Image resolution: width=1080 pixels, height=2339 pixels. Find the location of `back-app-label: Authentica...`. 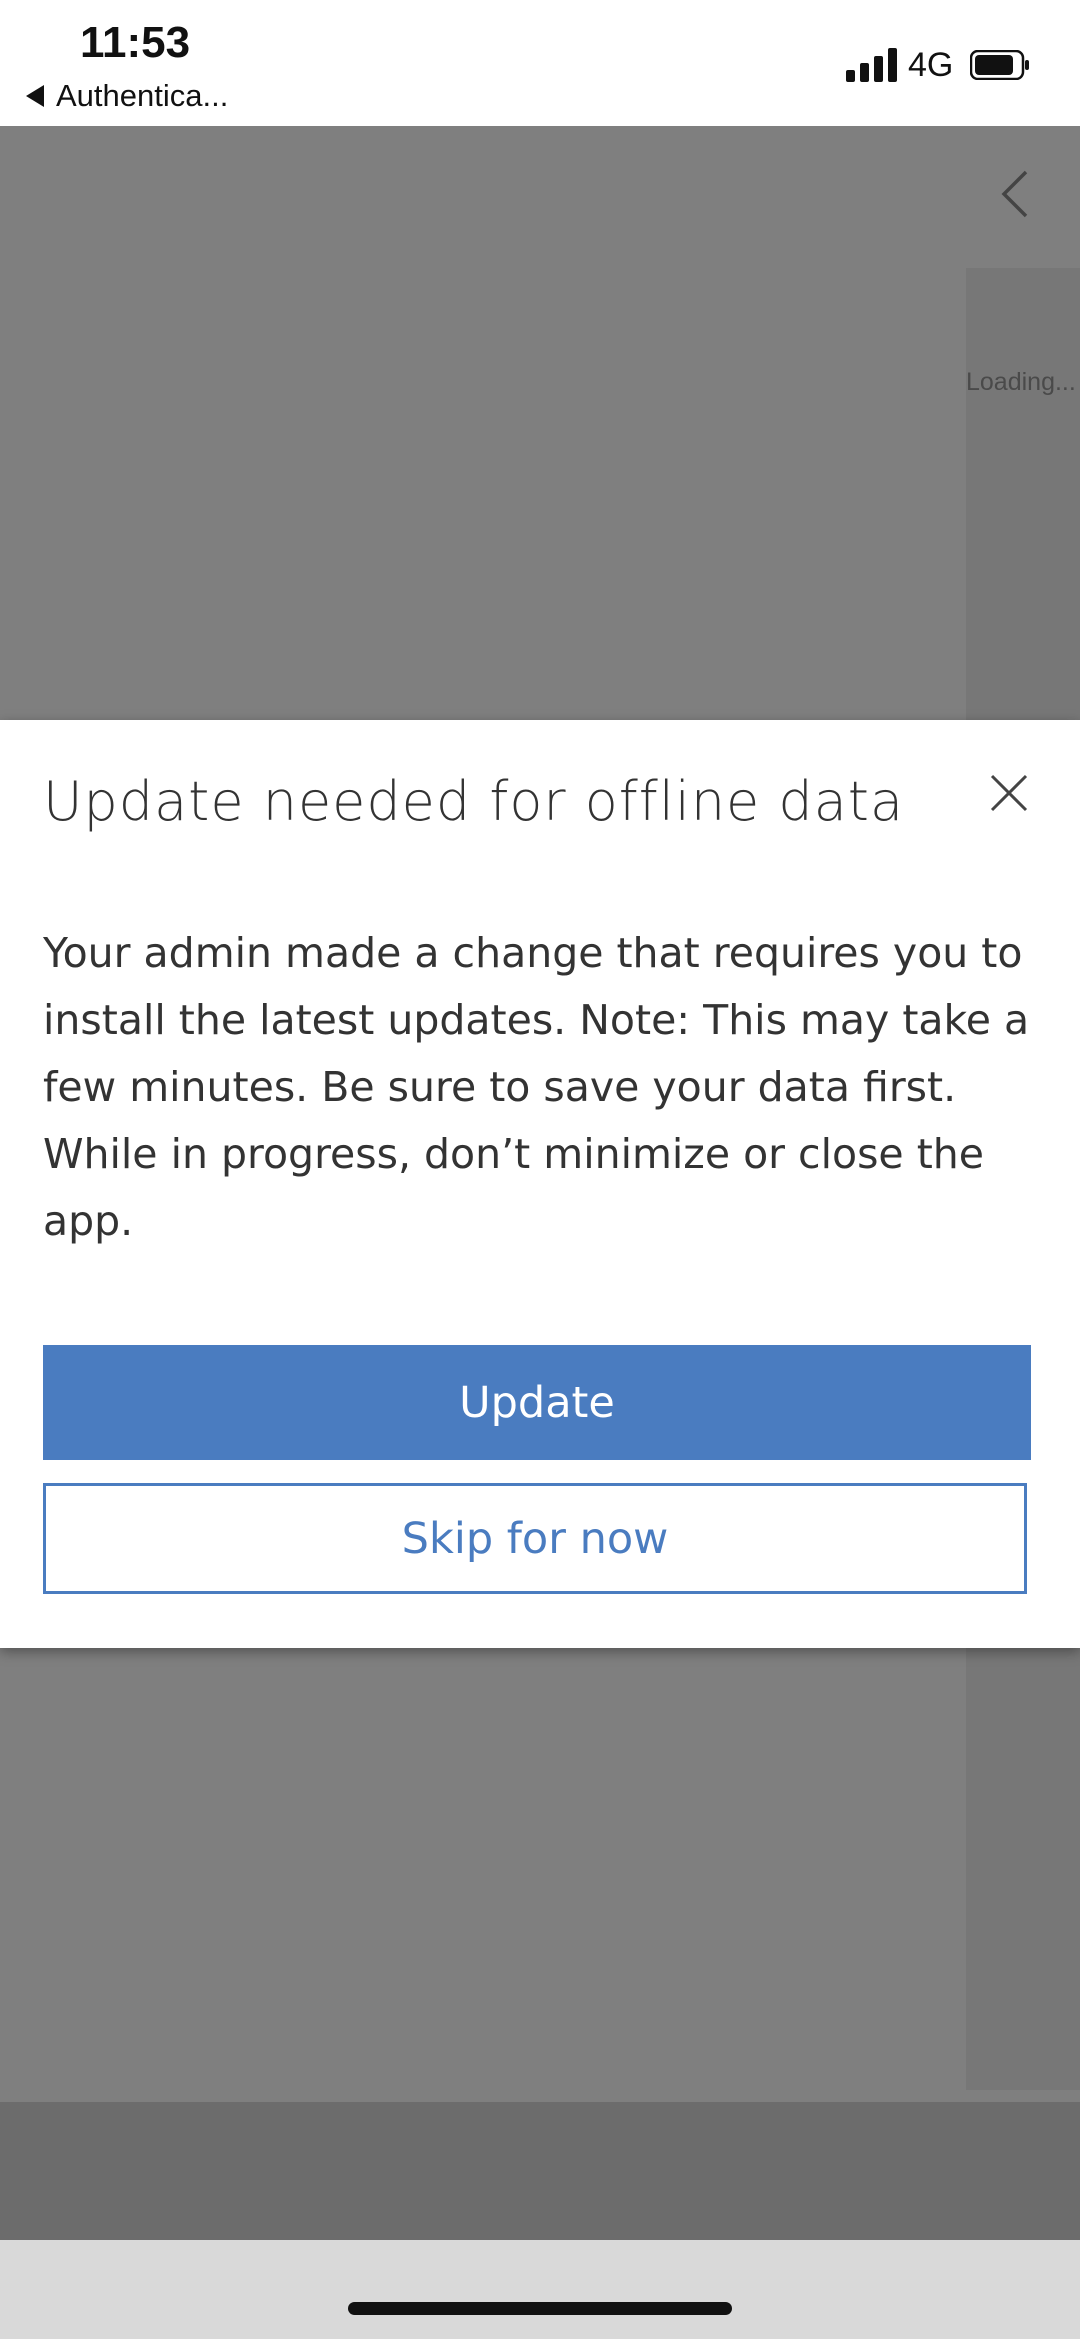

back-app-label: Authentica... is located at coordinates (142, 95).